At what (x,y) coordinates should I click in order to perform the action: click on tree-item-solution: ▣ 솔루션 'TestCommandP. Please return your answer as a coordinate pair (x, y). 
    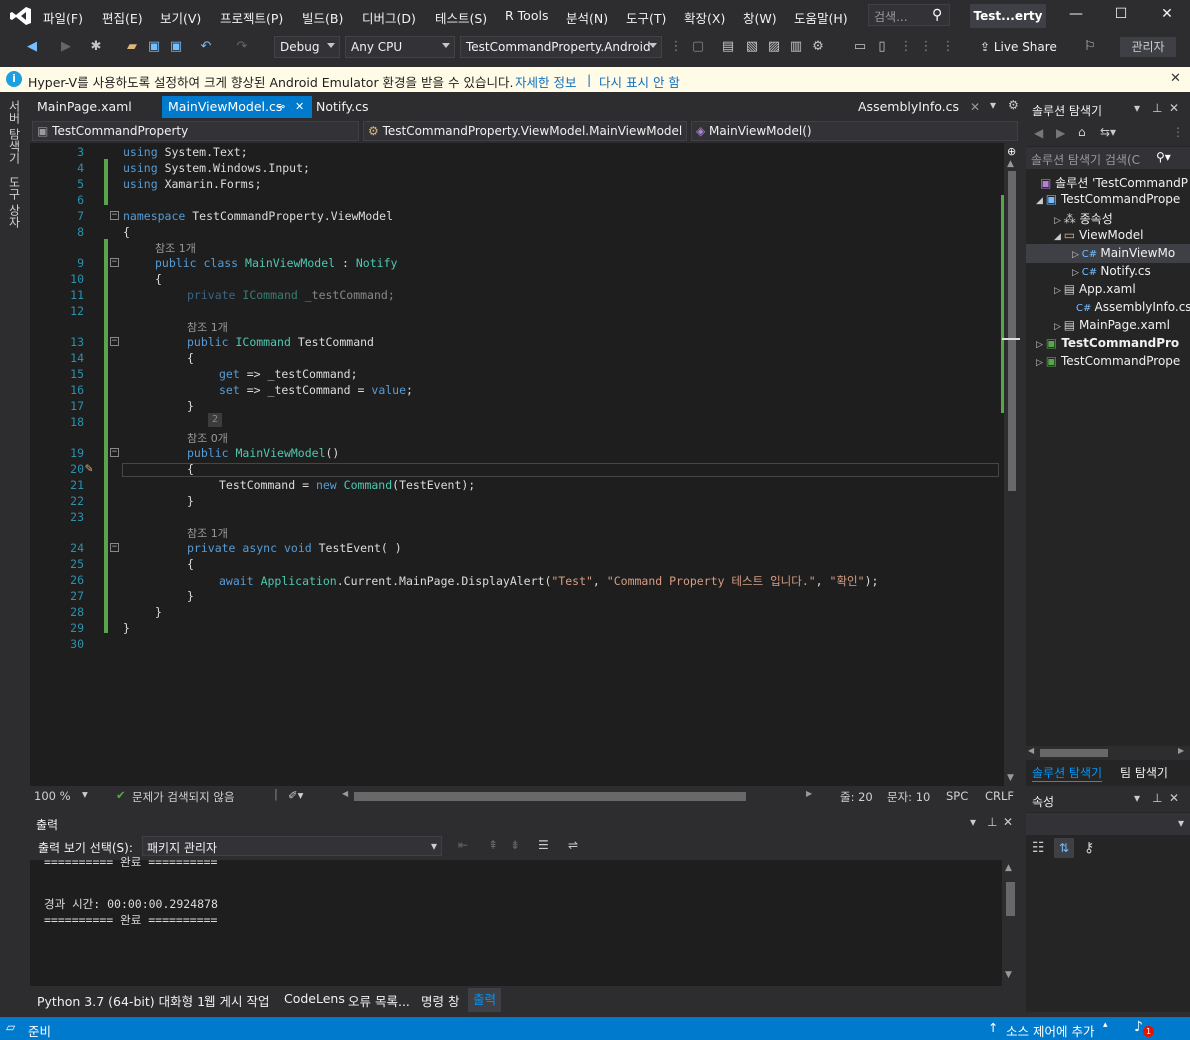
    Looking at the image, I should click on (1114, 182).